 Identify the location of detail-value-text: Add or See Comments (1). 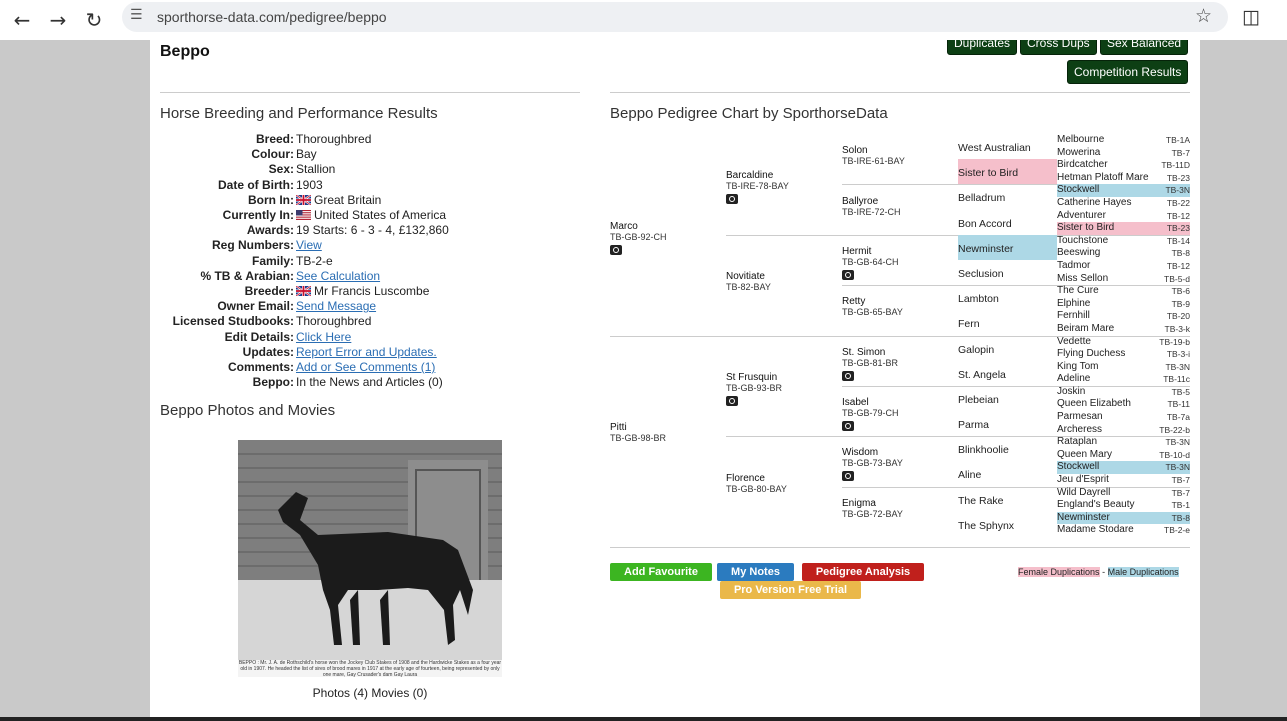
(365, 367).